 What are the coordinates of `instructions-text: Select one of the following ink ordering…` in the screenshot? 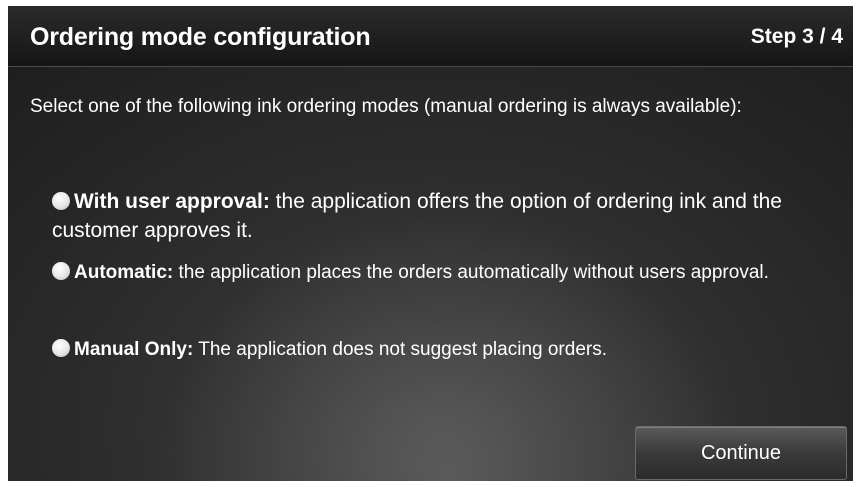 It's located at (386, 106).